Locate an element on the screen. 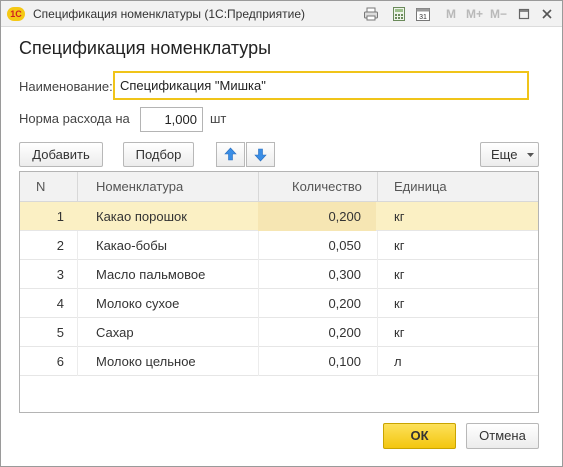 The width and height of the screenshot is (563, 467). row-quantity: 0,050 is located at coordinates (306, 245).